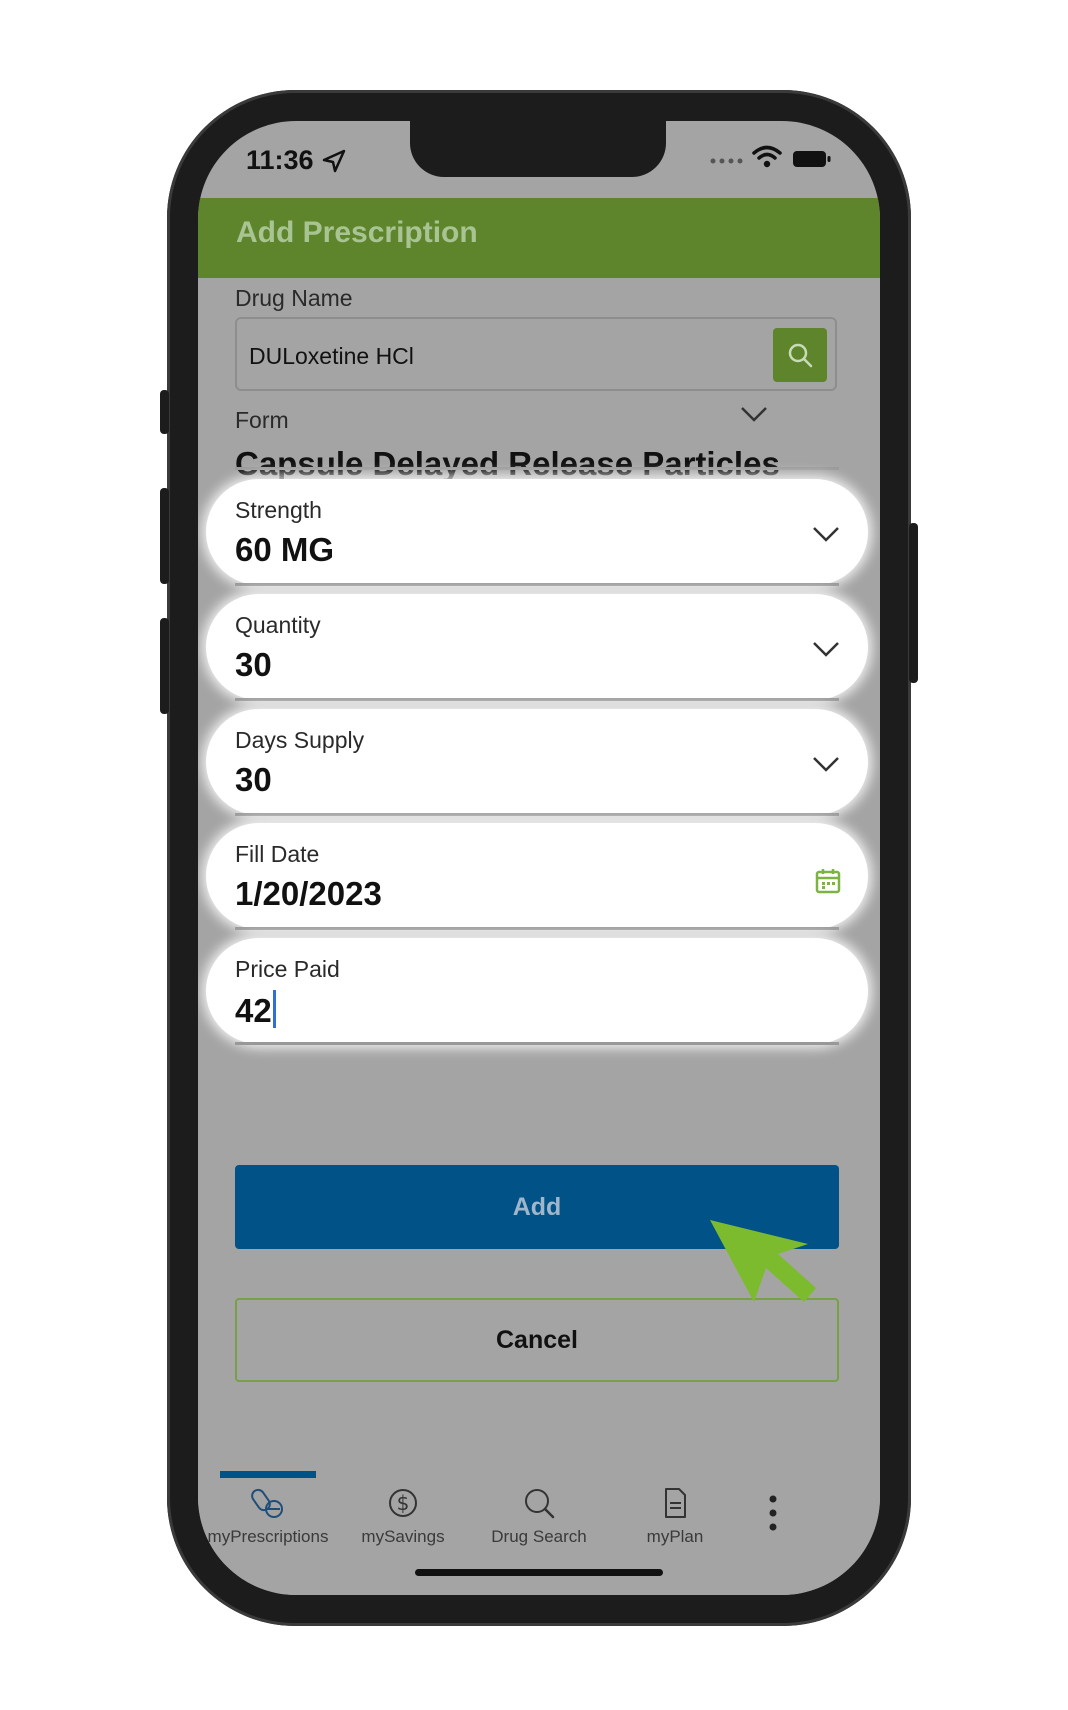 The width and height of the screenshot is (1068, 1710). I want to click on price-paid-field: Price Paid 42, so click(537, 991).